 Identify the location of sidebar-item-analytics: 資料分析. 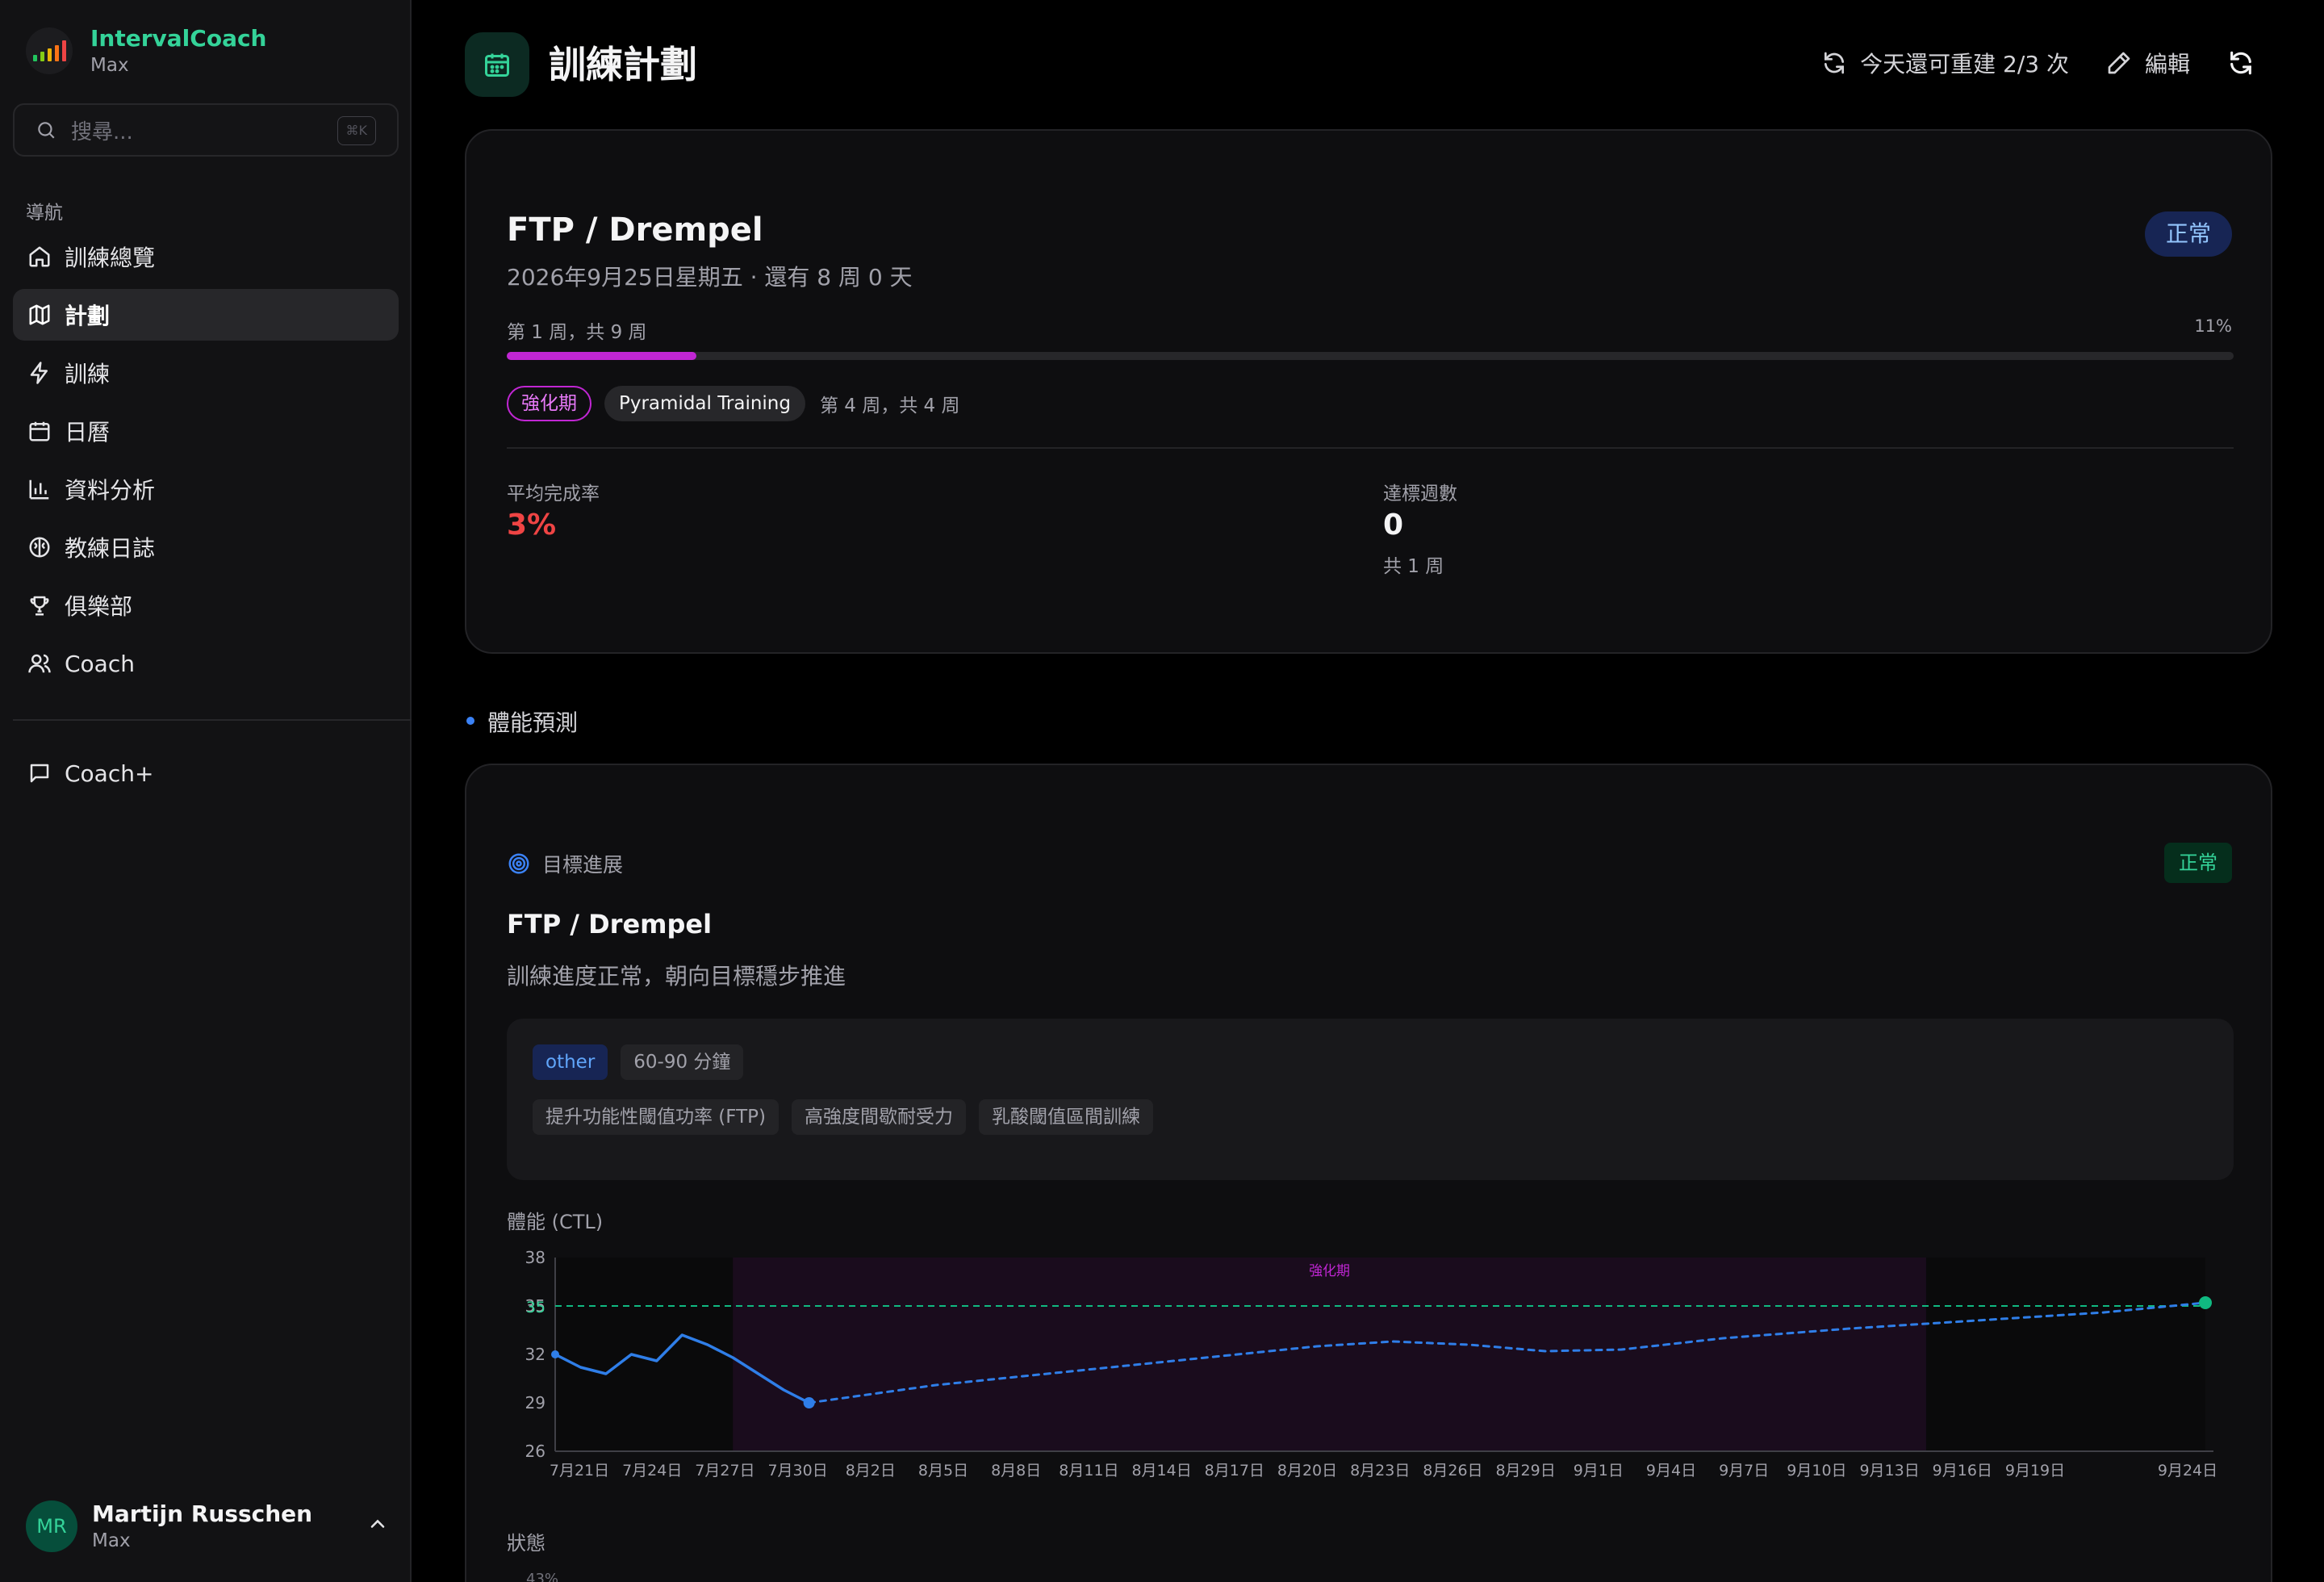
(206, 489).